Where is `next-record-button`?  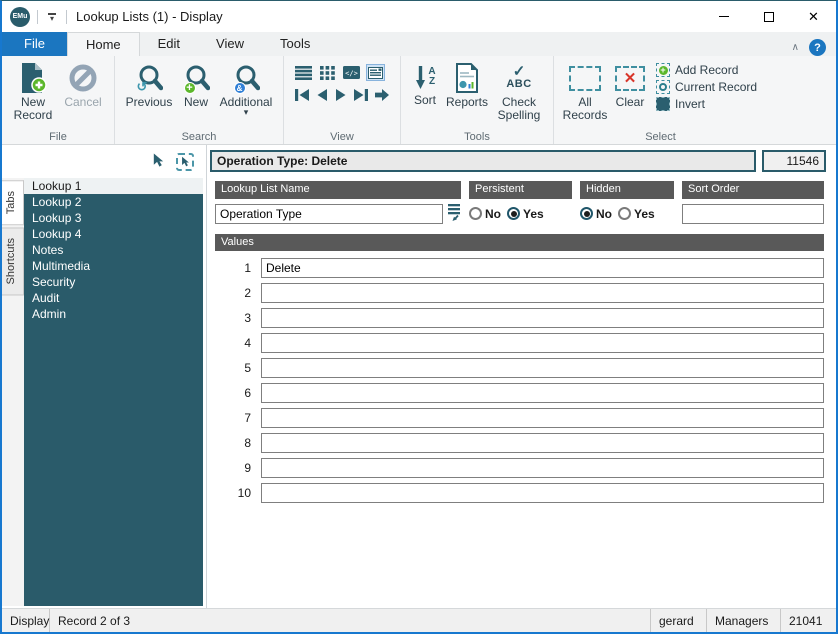
next-record-button is located at coordinates (341, 96).